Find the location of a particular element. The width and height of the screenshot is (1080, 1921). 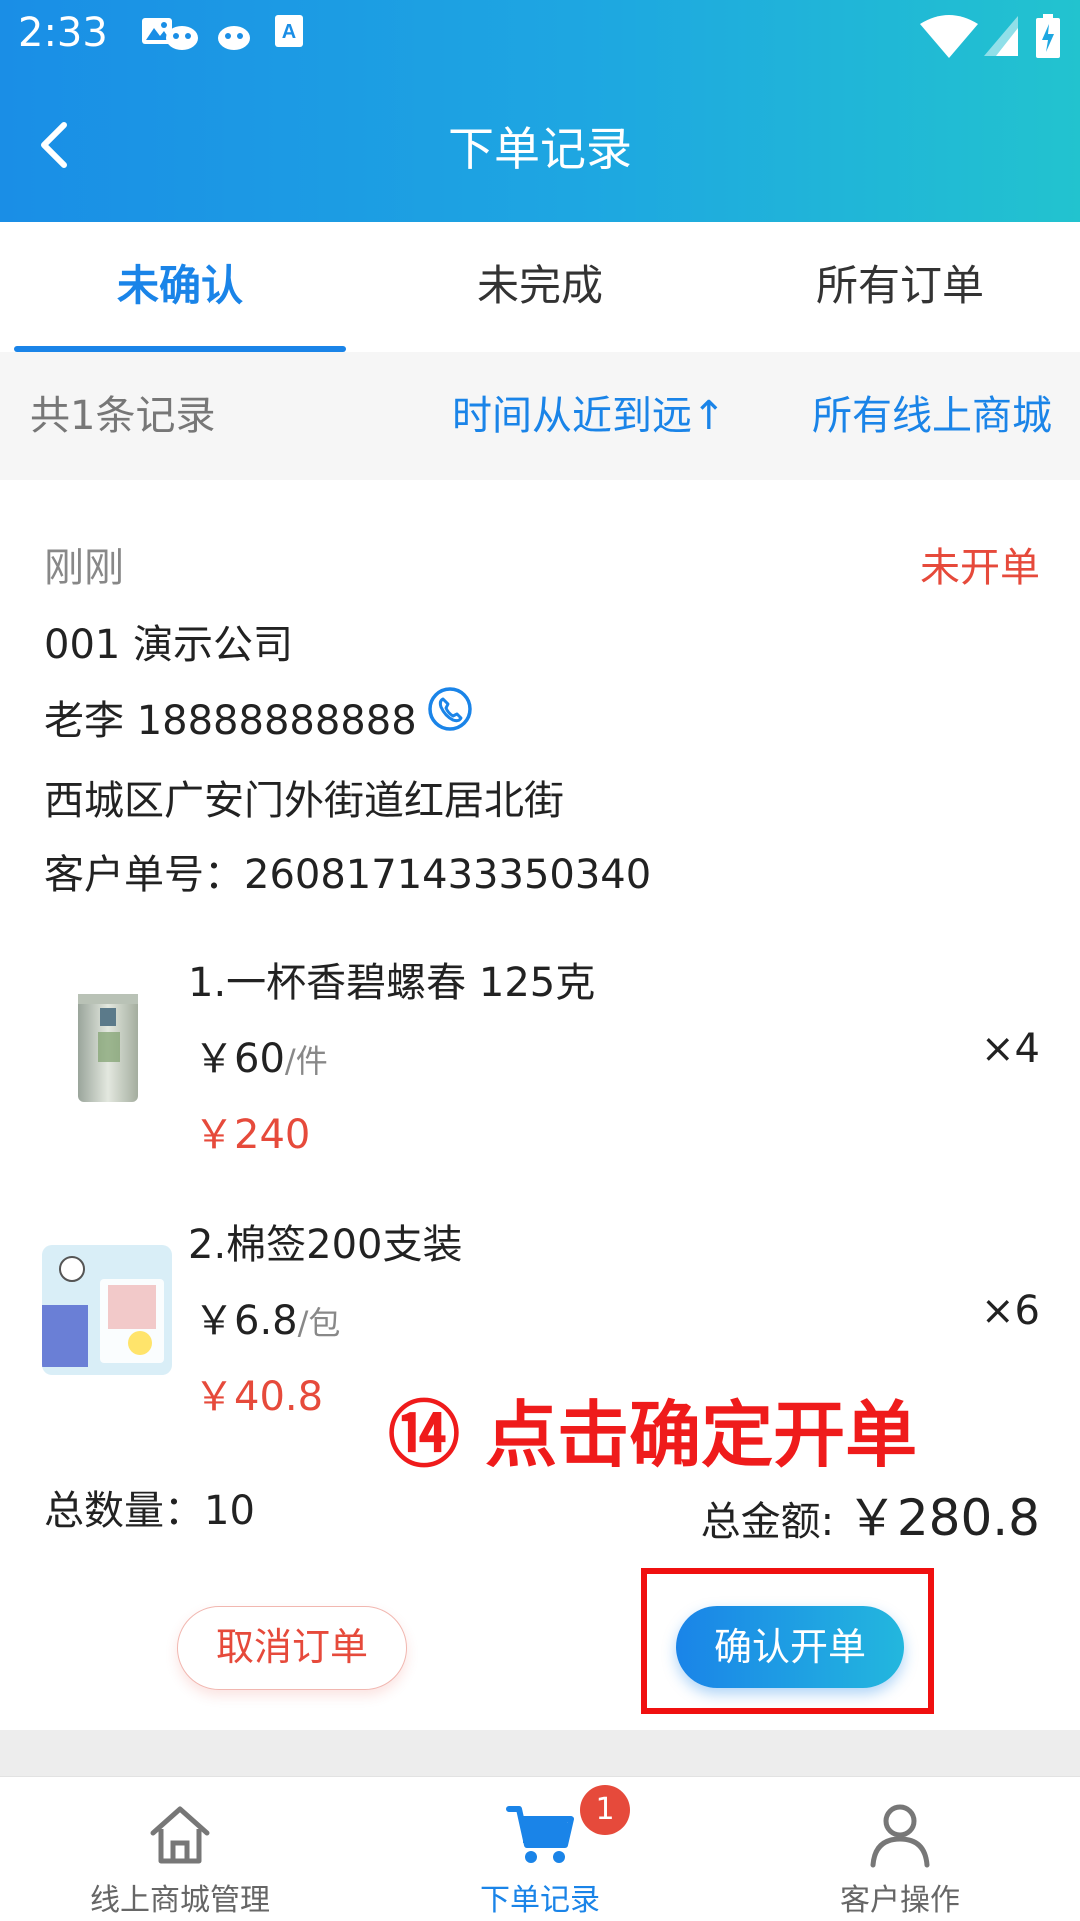

tab-all-orders: 所有订单 is located at coordinates (900, 287).